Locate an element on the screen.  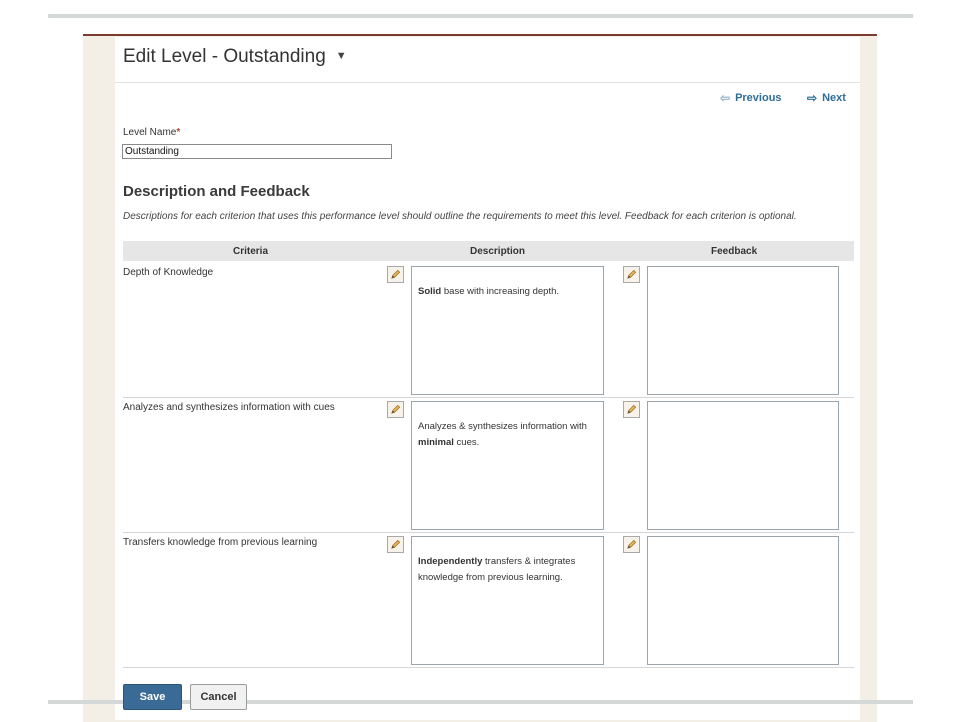
save-button: Save is located at coordinates (152, 697).